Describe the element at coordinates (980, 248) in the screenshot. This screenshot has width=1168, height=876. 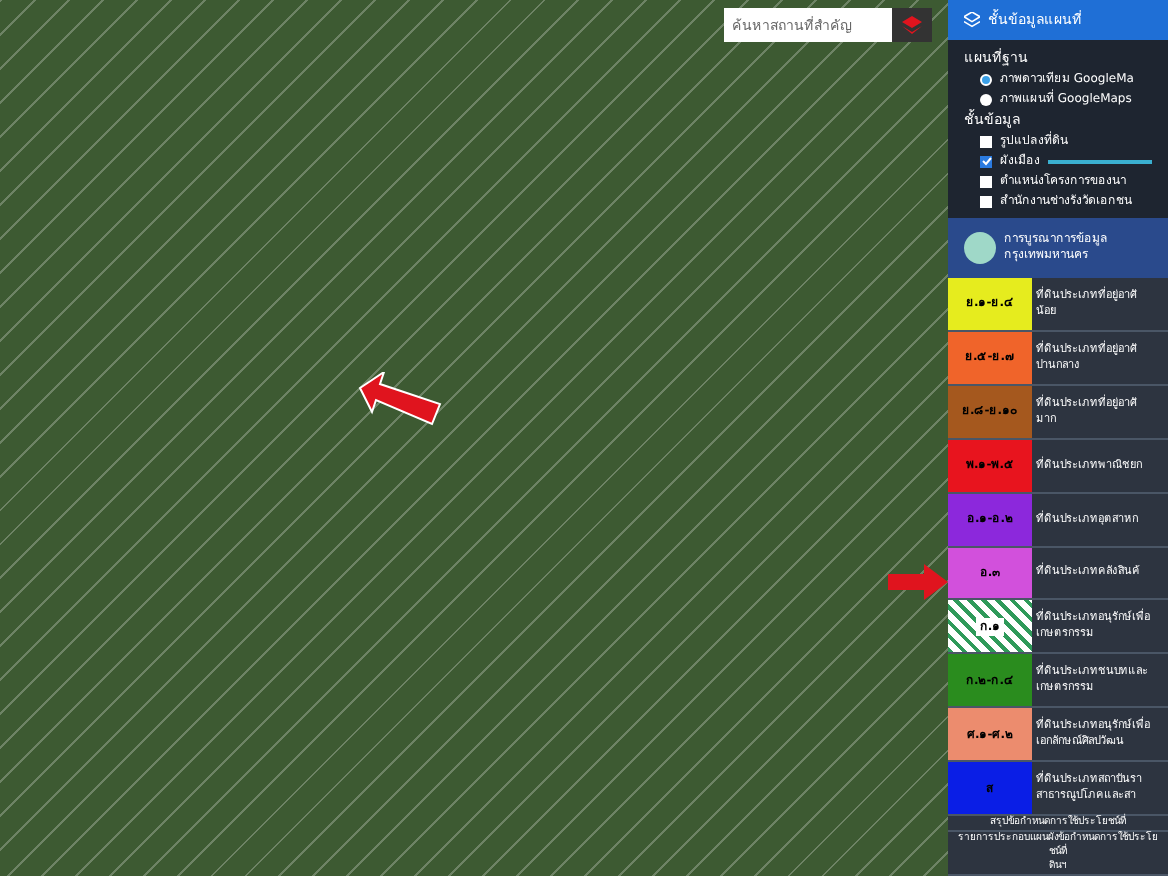
I see `emblem-icon` at that location.